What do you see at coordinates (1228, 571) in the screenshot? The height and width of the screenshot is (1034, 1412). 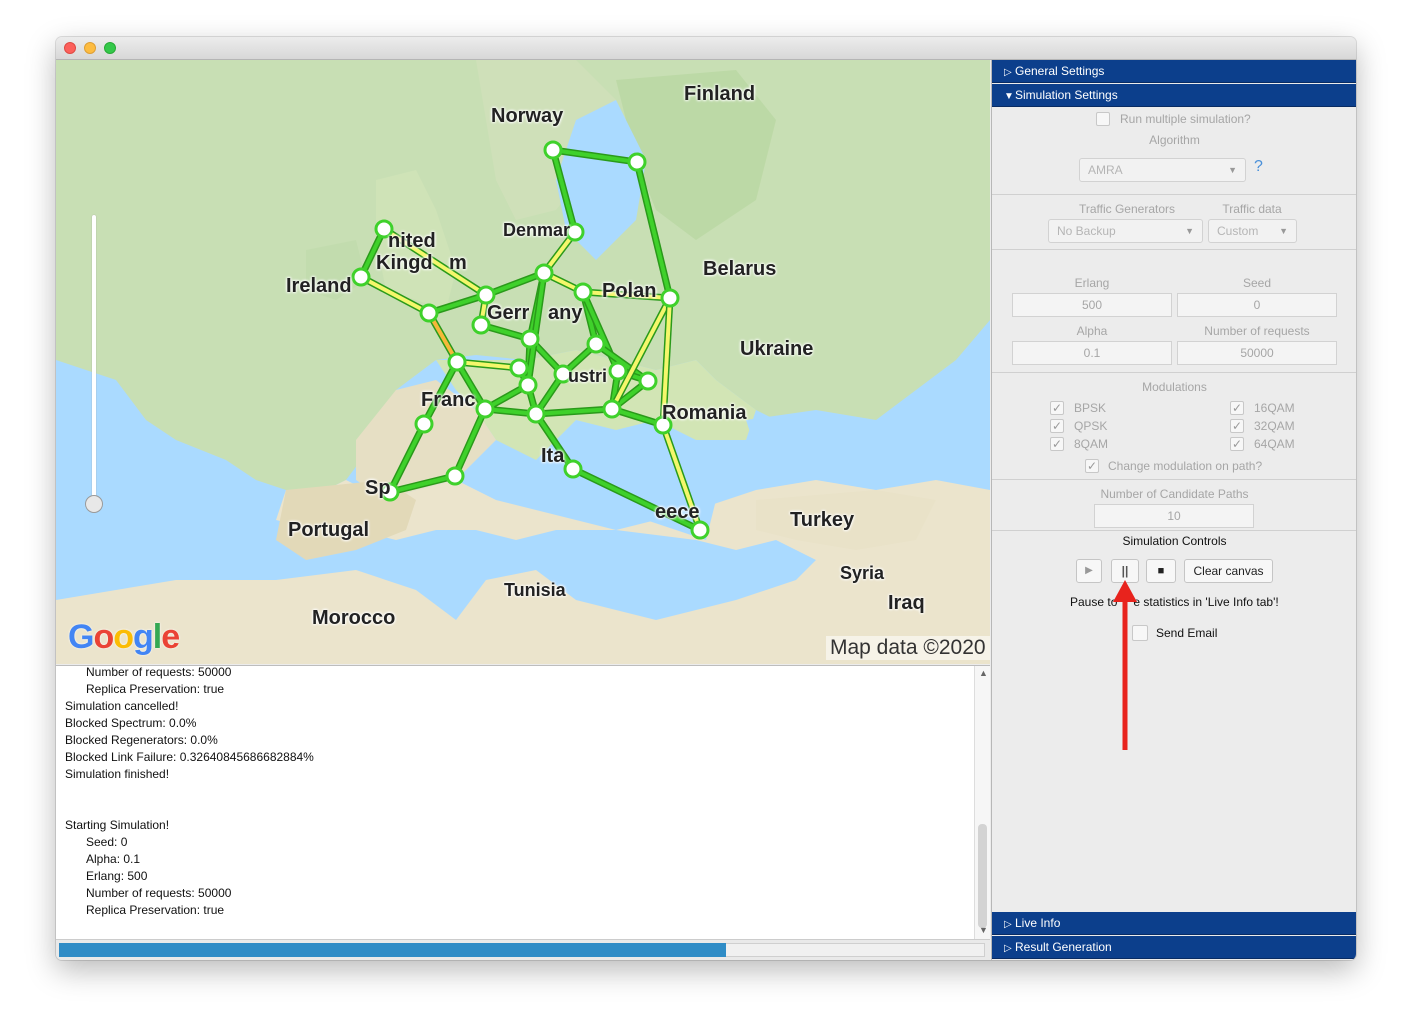 I see `clear-canvas-button: Clear canvas` at bounding box center [1228, 571].